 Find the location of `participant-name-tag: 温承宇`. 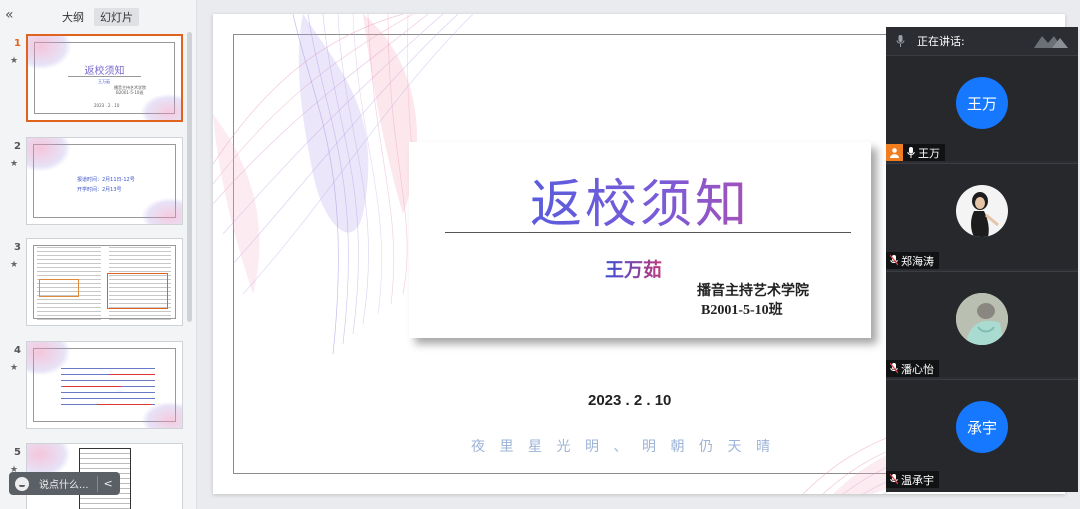

participant-name-tag: 温承宇 is located at coordinates (912, 479).